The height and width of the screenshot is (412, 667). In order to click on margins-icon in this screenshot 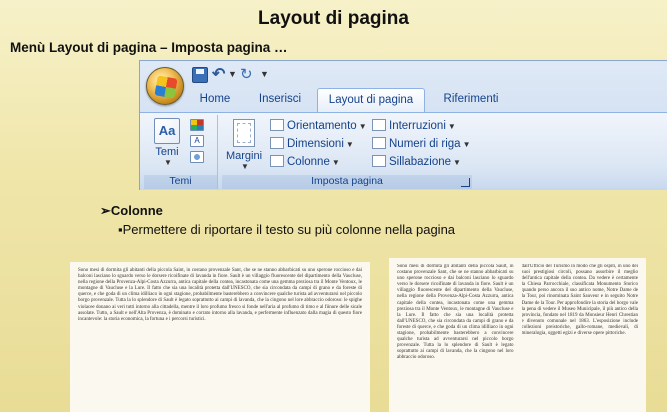, I will do `click(244, 133)`.